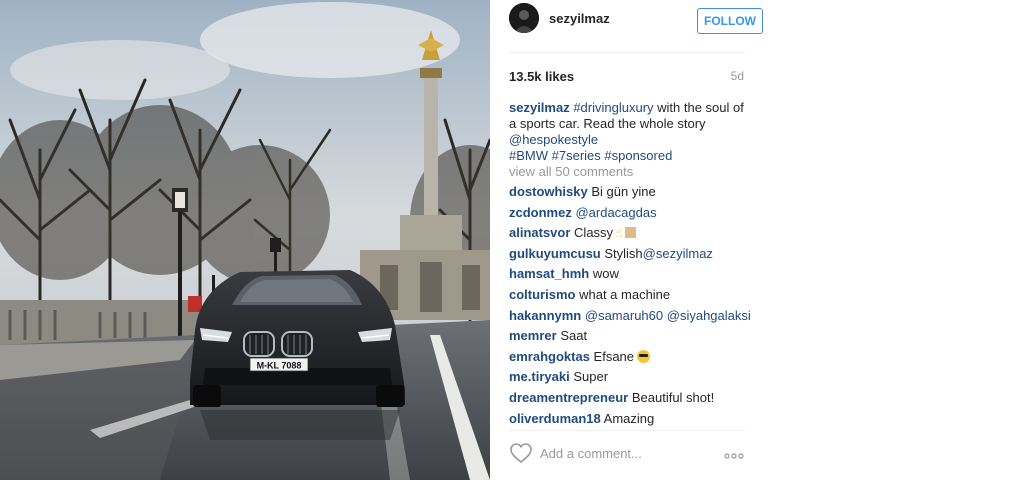 The height and width of the screenshot is (480, 1024). I want to click on comment-item: dostowhisky Bi gün yine, so click(634, 194).